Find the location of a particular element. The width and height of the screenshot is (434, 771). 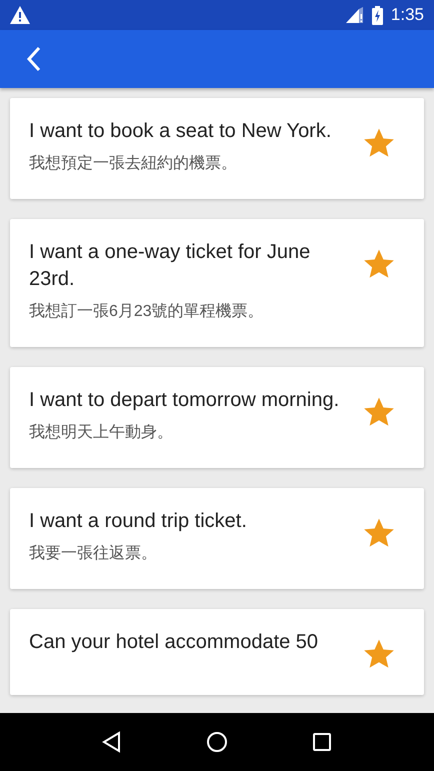

translation-text: 我想明天上午動身。 is located at coordinates (101, 432).